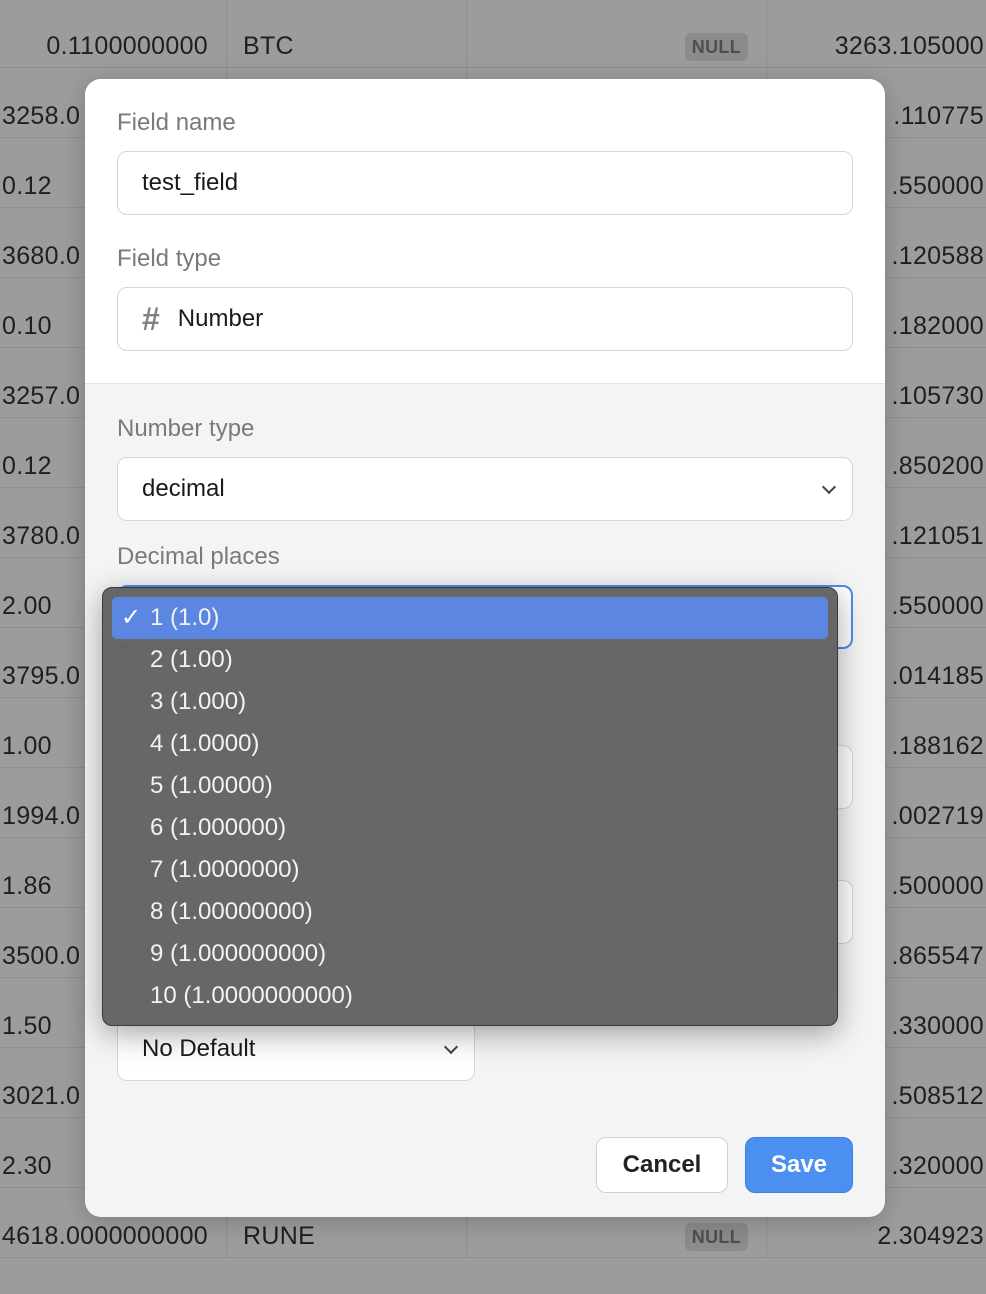  Describe the element at coordinates (346, 34) in the screenshot. I see `table-cell: BTC` at that location.